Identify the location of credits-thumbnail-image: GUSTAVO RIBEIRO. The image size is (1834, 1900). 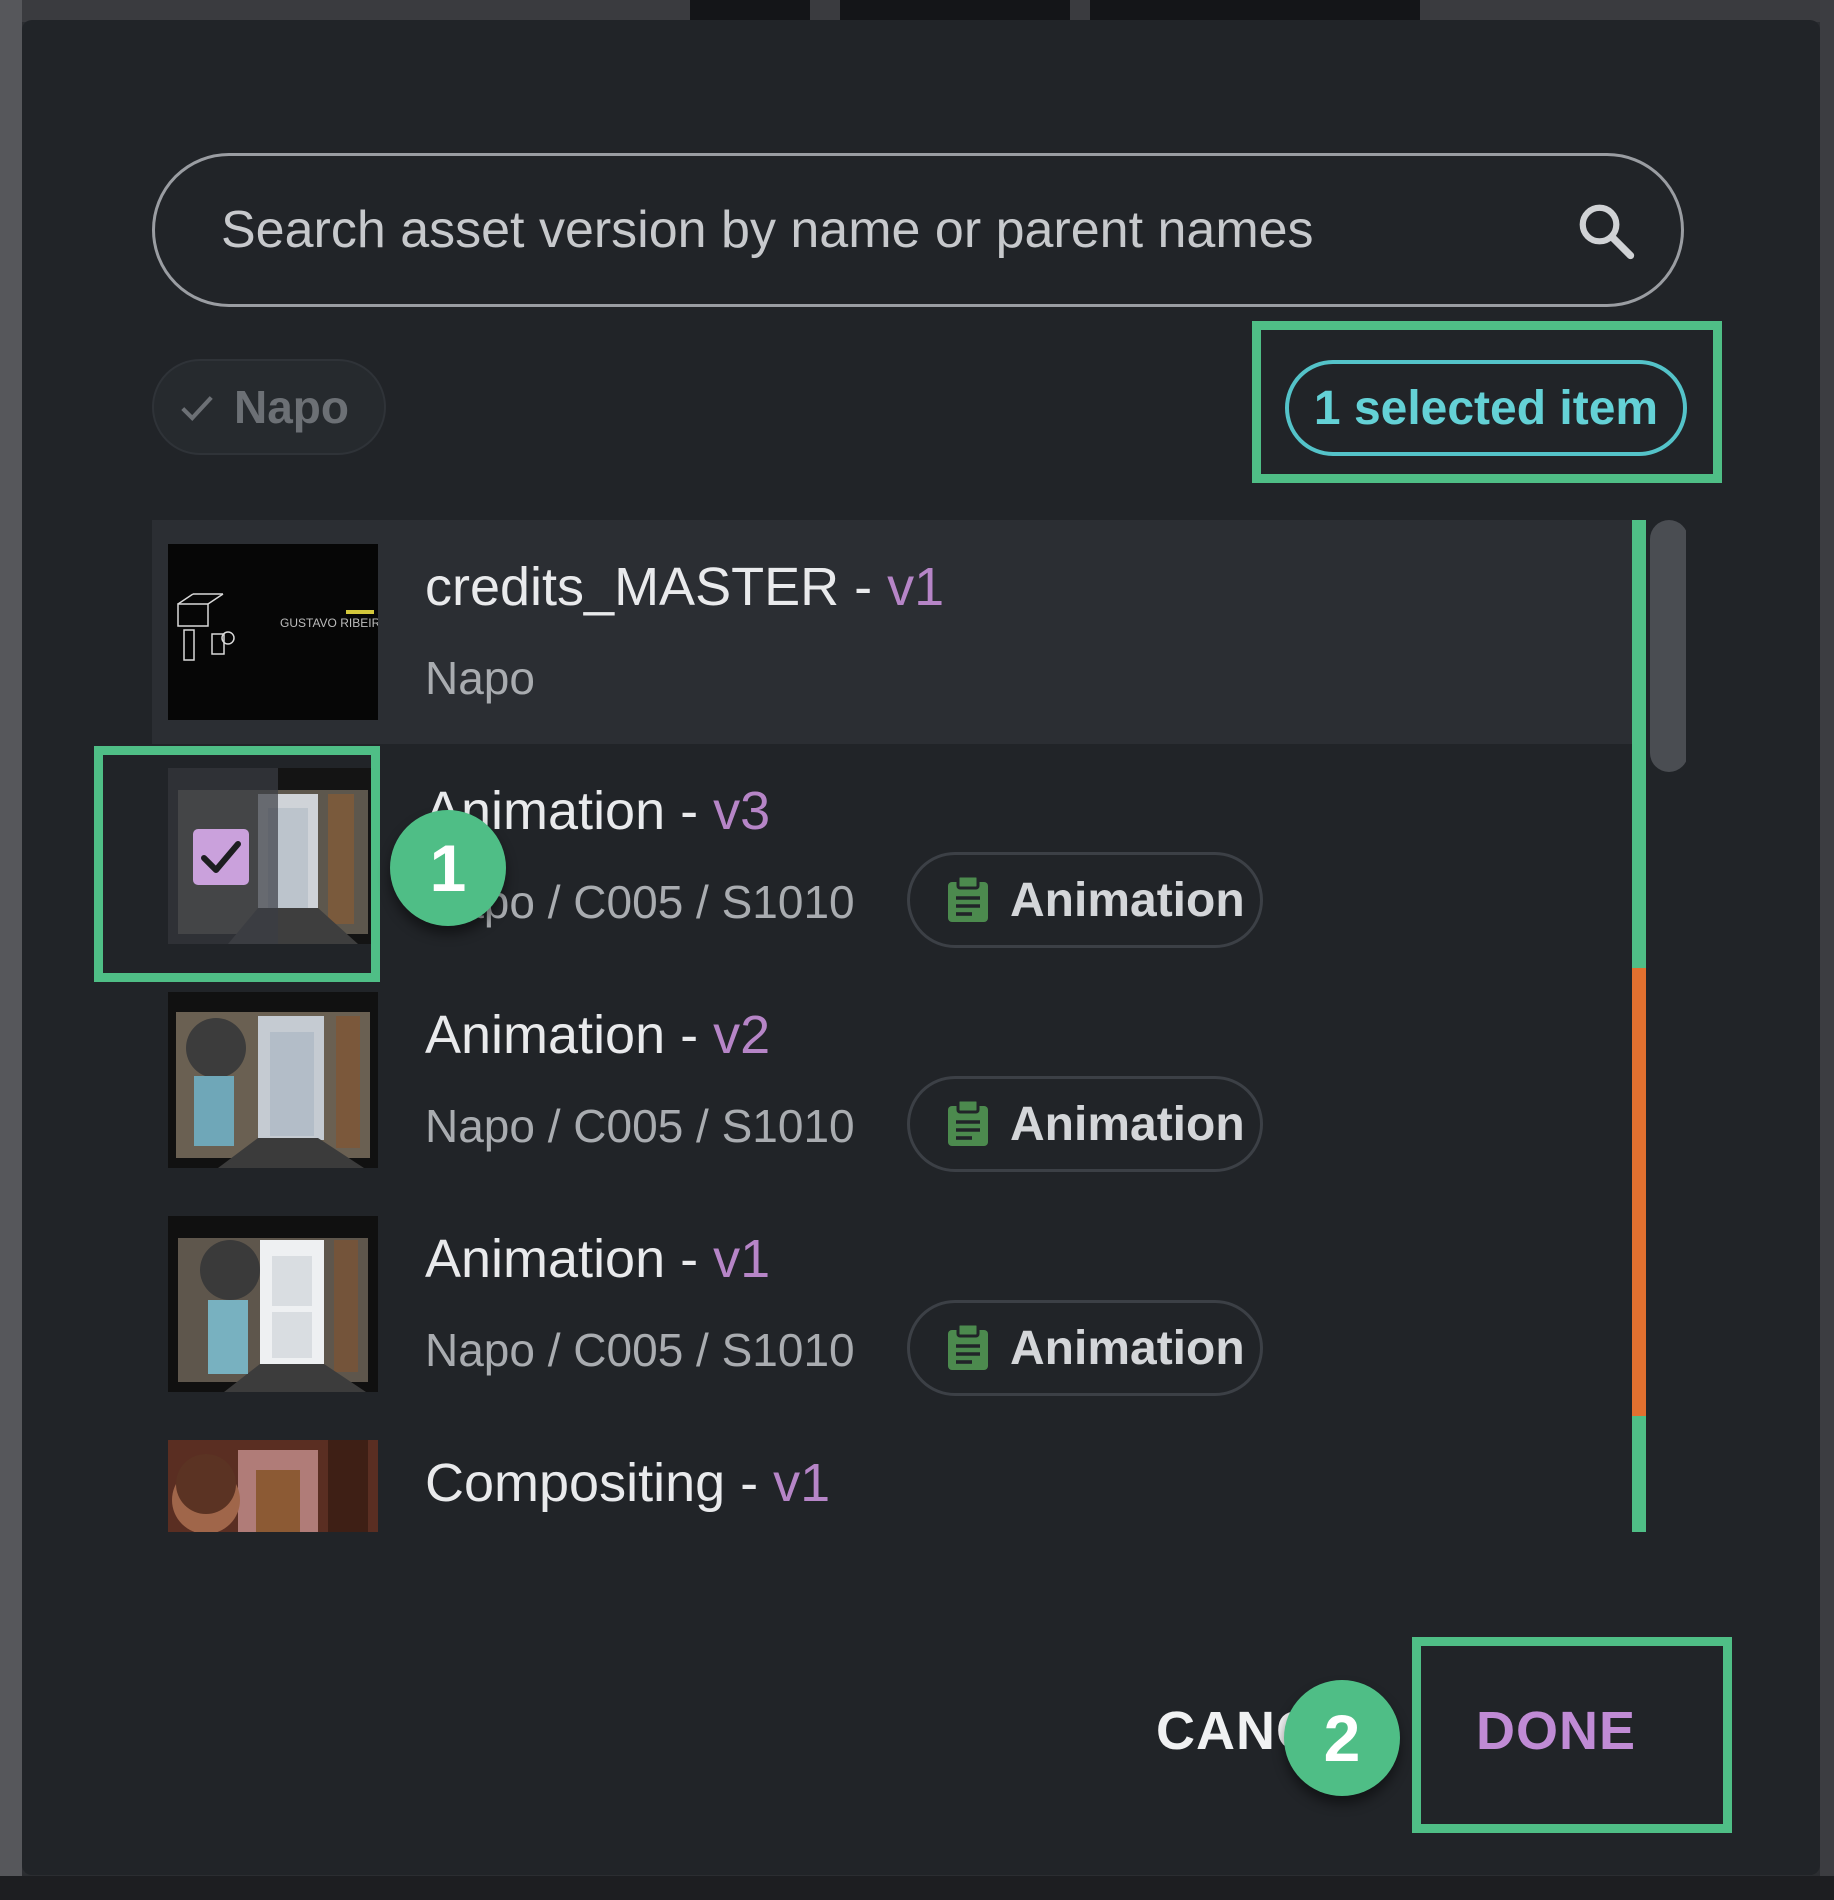
(273, 632).